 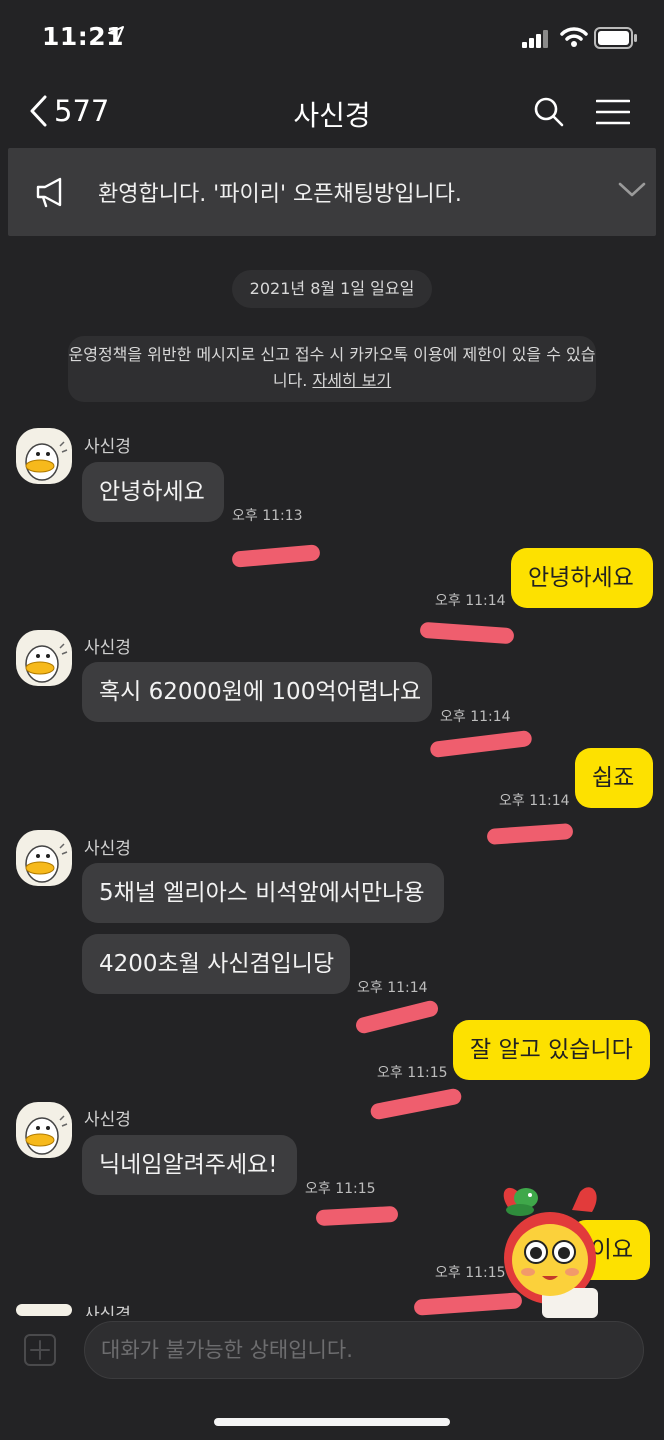 What do you see at coordinates (49, 192) in the screenshot?
I see `megaphone-icon` at bounding box center [49, 192].